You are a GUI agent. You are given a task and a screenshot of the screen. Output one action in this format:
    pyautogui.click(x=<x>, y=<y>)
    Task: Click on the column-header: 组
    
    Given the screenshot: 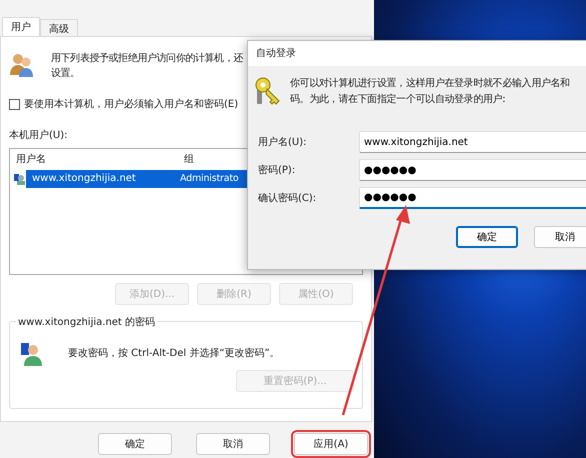 What is the action you would take?
    pyautogui.click(x=188, y=159)
    